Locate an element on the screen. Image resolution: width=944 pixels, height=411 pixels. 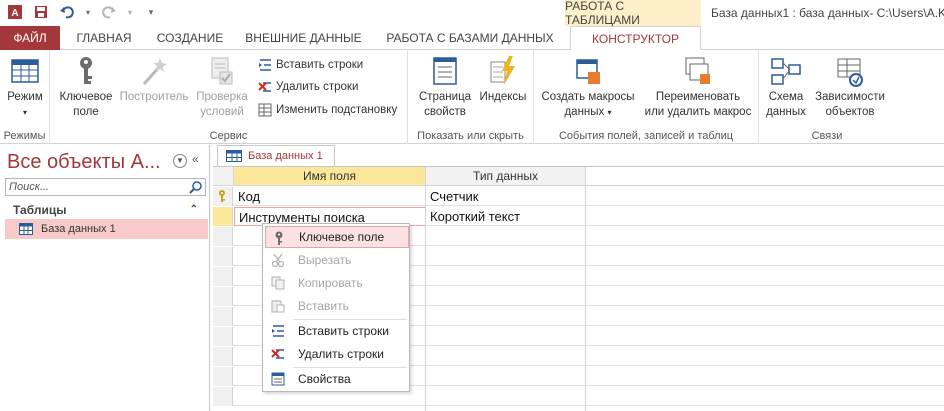
group-label-show-hide: Показать или скрыть is located at coordinates (470, 136).